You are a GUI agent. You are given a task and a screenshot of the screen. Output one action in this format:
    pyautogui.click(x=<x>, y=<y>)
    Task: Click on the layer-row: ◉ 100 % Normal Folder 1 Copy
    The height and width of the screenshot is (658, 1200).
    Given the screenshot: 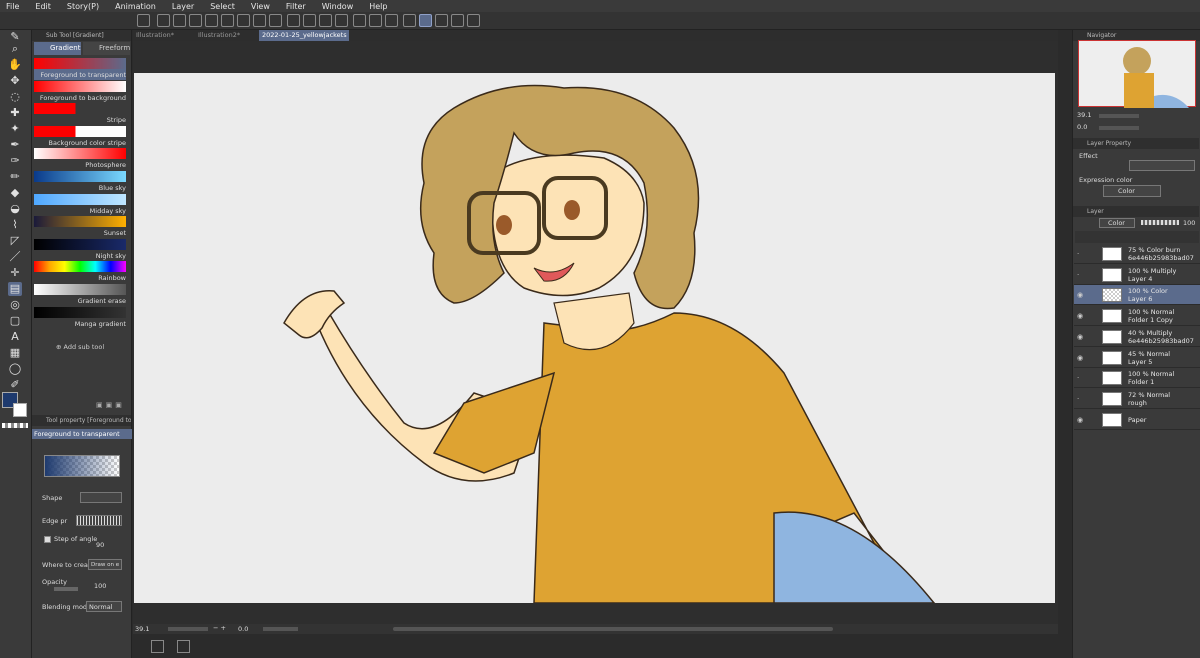 What is the action you would take?
    pyautogui.click(x=1137, y=316)
    